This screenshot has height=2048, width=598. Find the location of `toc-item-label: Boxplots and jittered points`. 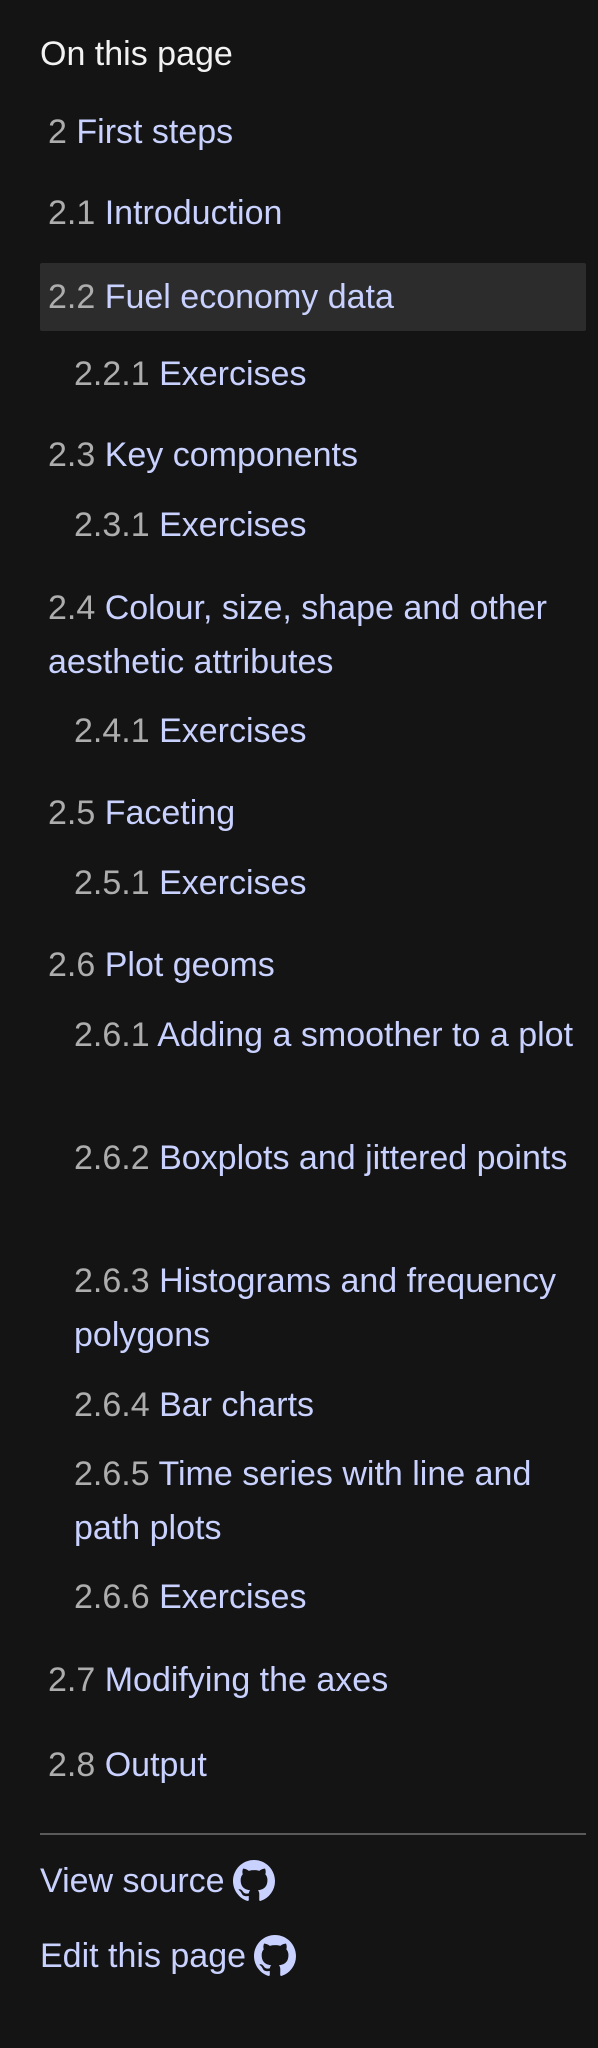

toc-item-label: Boxplots and jittered points is located at coordinates (363, 1158).